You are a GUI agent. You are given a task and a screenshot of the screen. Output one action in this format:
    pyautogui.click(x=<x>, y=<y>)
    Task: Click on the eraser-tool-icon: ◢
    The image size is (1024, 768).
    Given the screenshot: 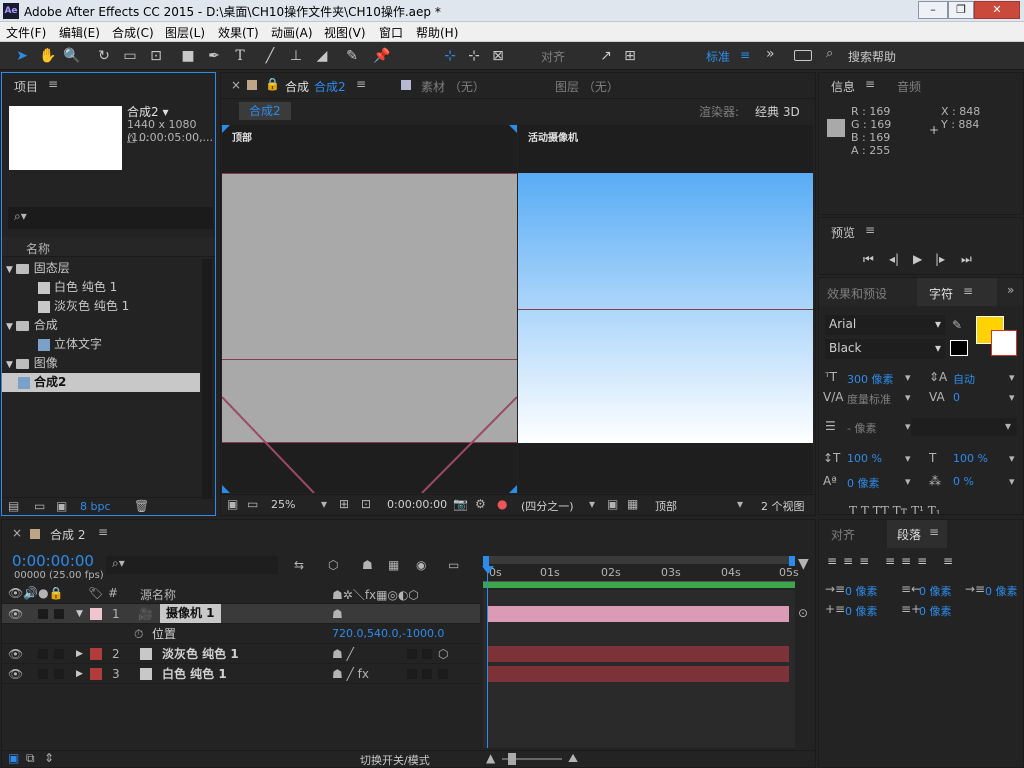 What is the action you would take?
    pyautogui.click(x=322, y=56)
    